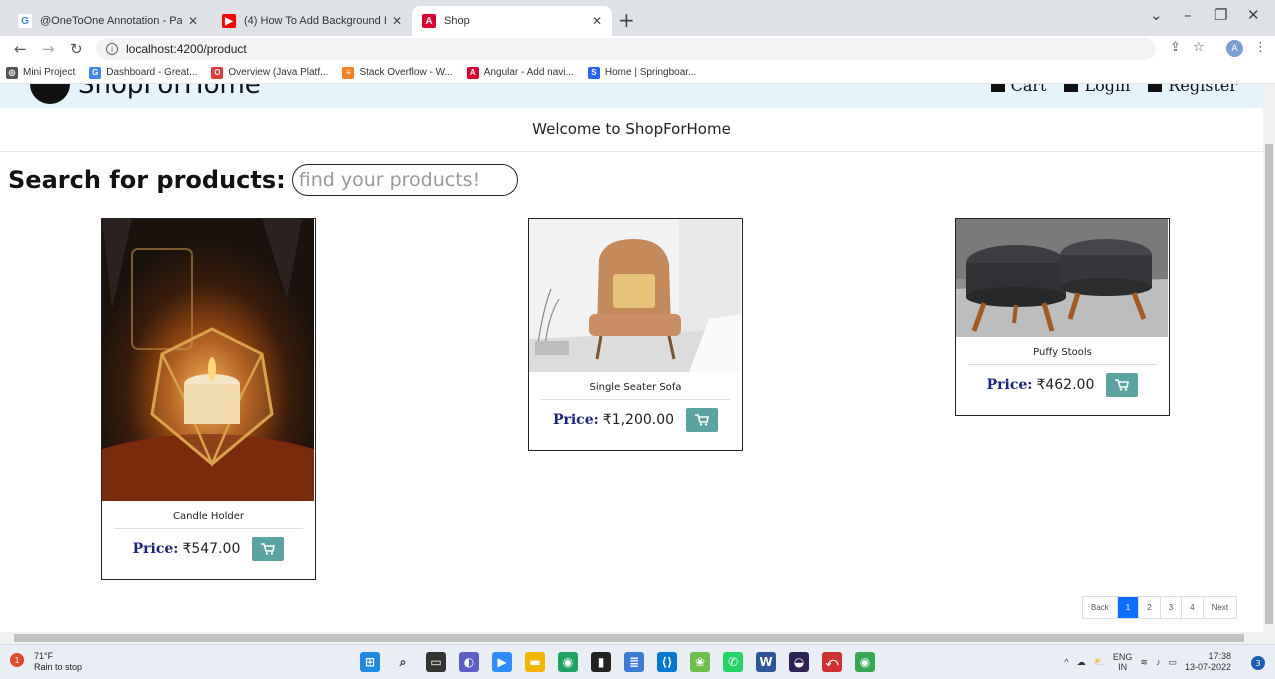 The height and width of the screenshot is (679, 1275). I want to click on page-next-button: Next, so click(1220, 607).